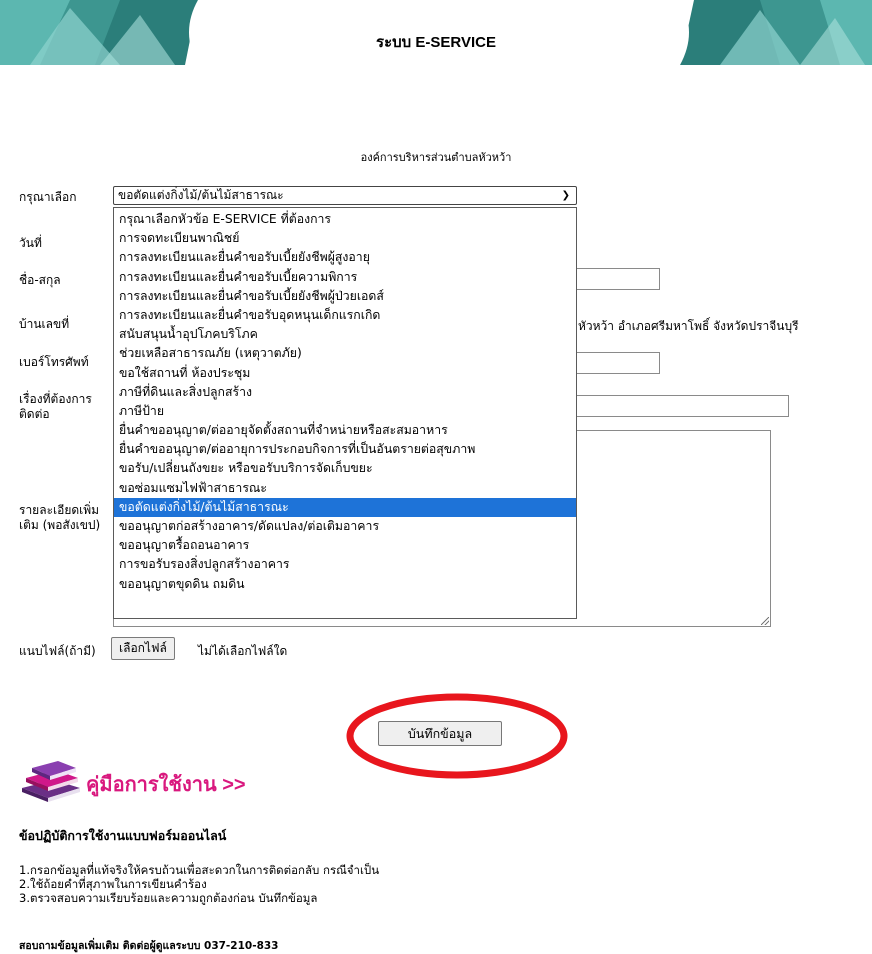 This screenshot has width=872, height=954. What do you see at coordinates (54, 362) in the screenshot?
I see `phone-label: เบอร์โทรศัพท์` at bounding box center [54, 362].